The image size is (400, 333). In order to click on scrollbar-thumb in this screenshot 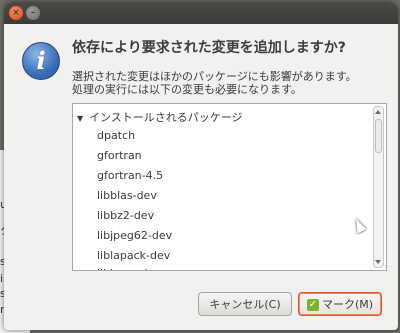, I will do `click(378, 136)`.